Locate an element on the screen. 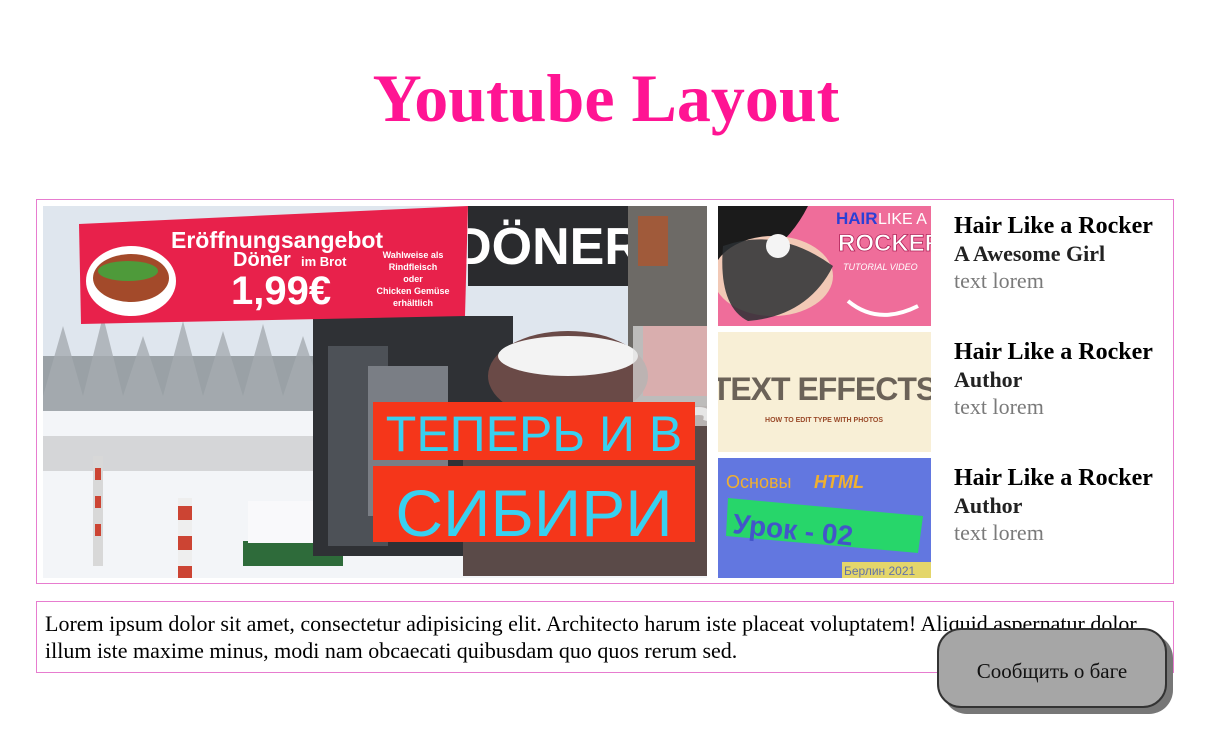 The width and height of the screenshot is (1207, 751). report-bug-button: Сообщить о баге is located at coordinates (1052, 668).